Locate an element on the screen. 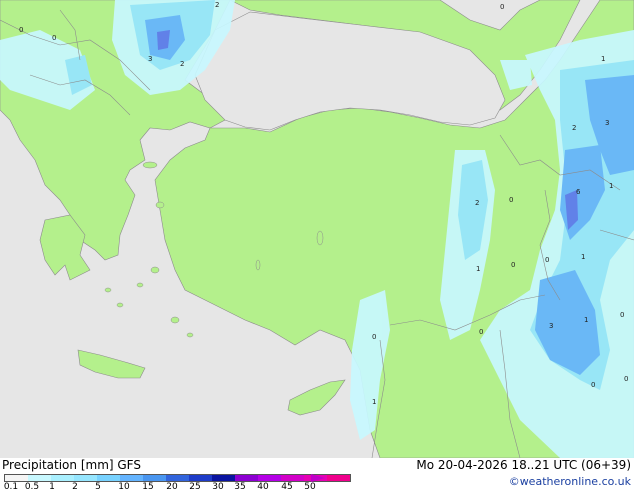 The image size is (634, 492). color-scale is located at coordinates (177, 478).